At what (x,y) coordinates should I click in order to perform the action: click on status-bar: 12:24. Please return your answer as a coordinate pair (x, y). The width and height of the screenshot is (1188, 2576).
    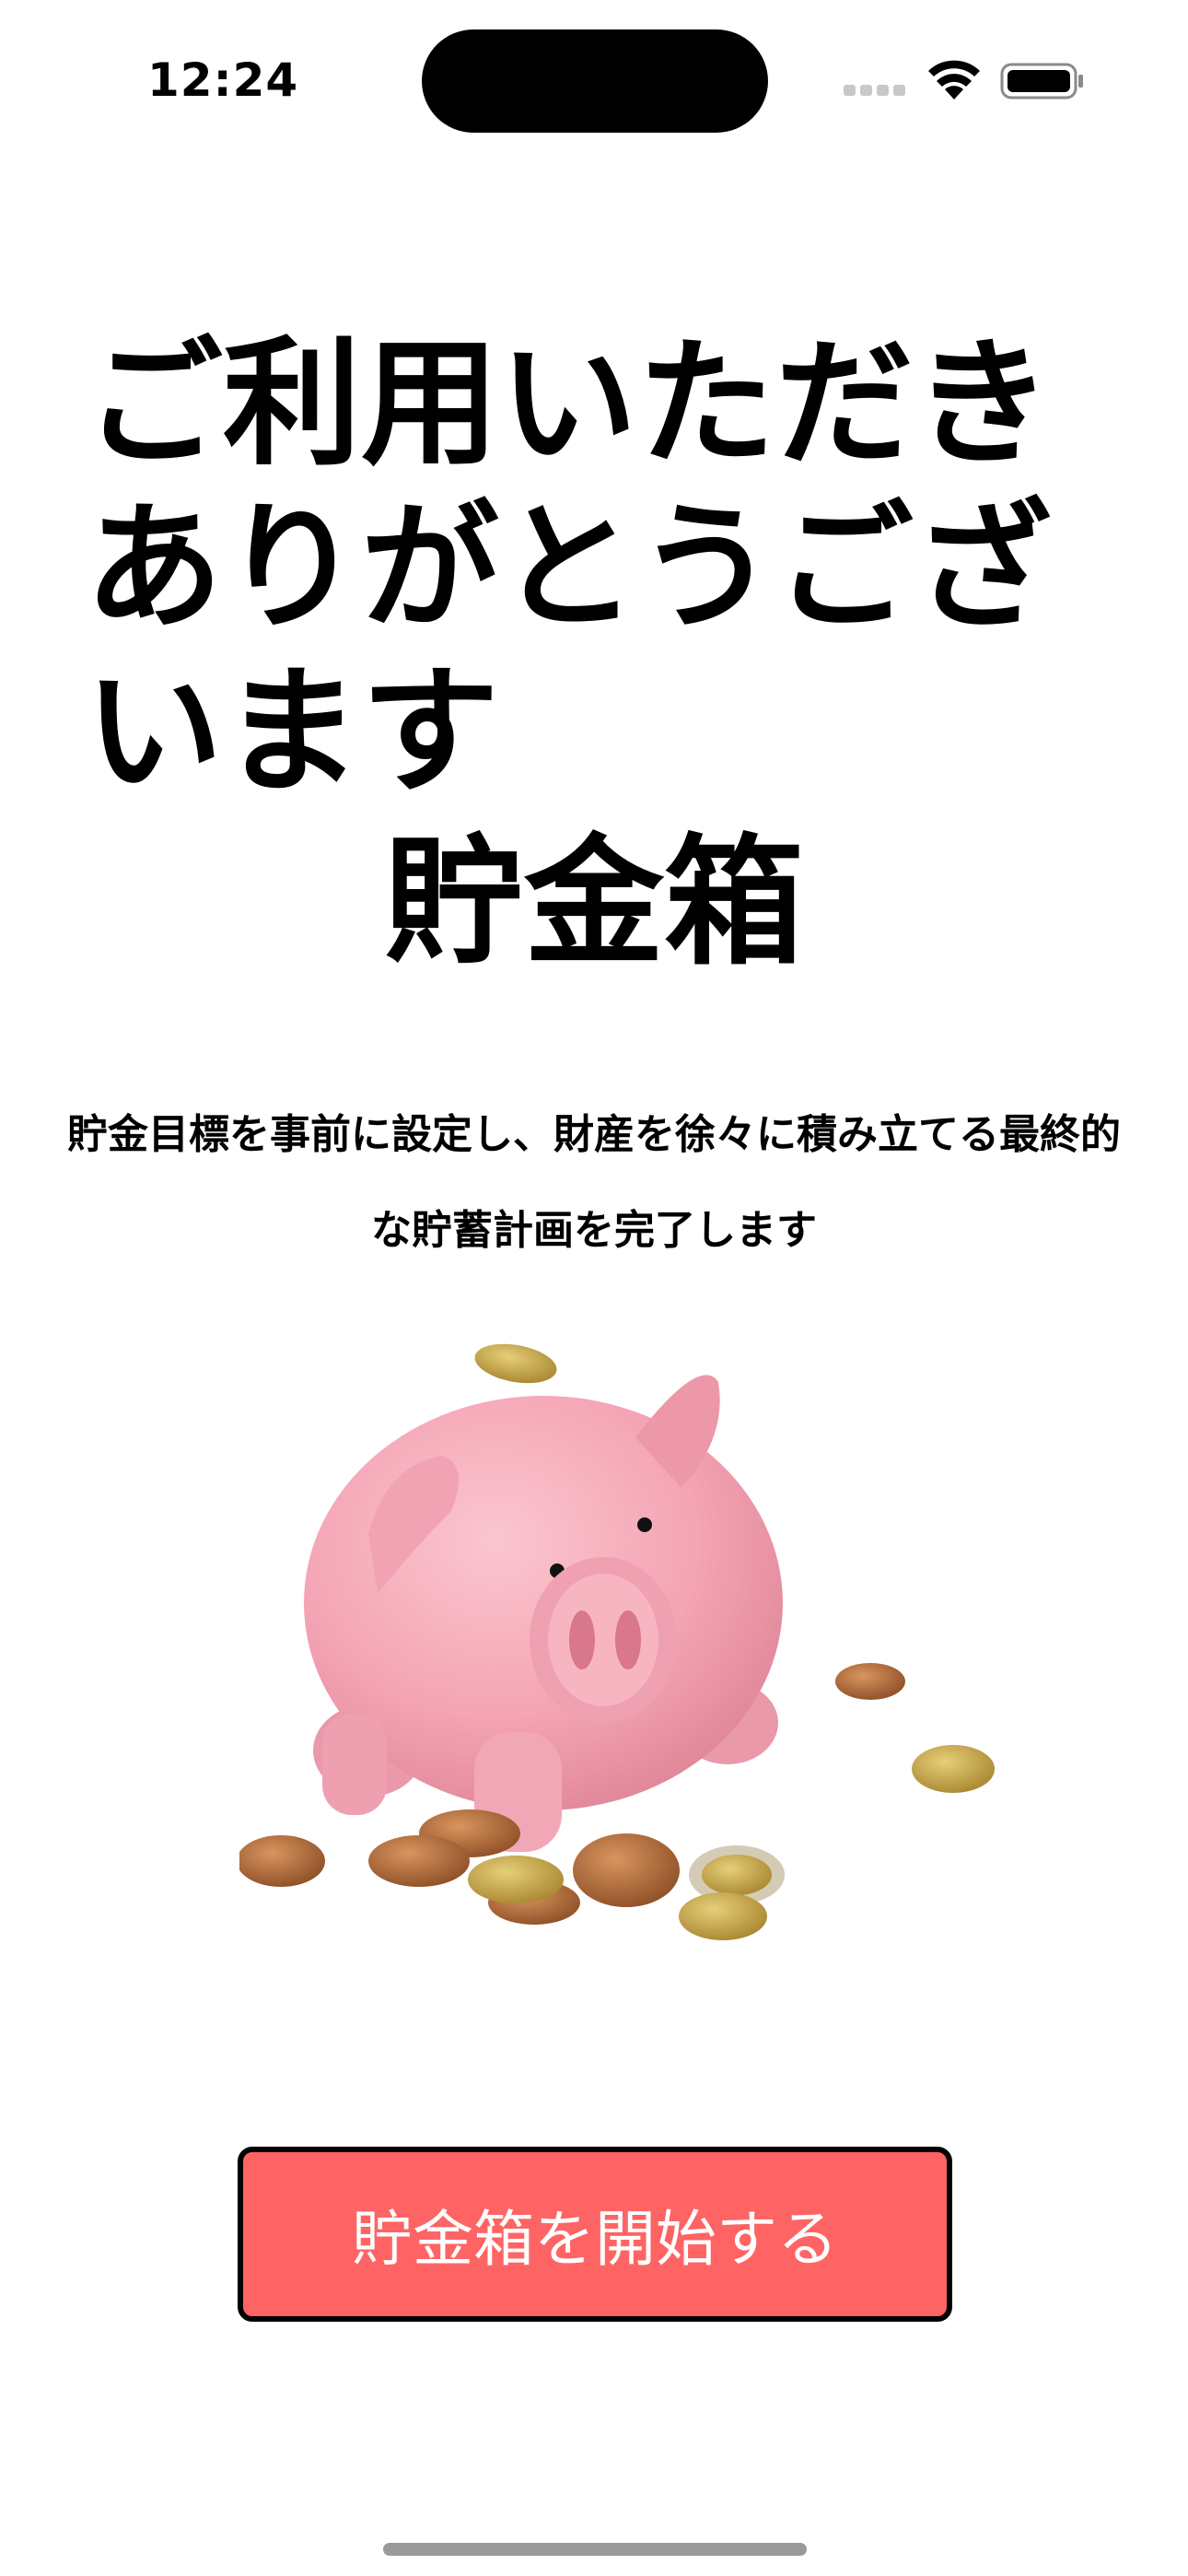
    Looking at the image, I should click on (594, 78).